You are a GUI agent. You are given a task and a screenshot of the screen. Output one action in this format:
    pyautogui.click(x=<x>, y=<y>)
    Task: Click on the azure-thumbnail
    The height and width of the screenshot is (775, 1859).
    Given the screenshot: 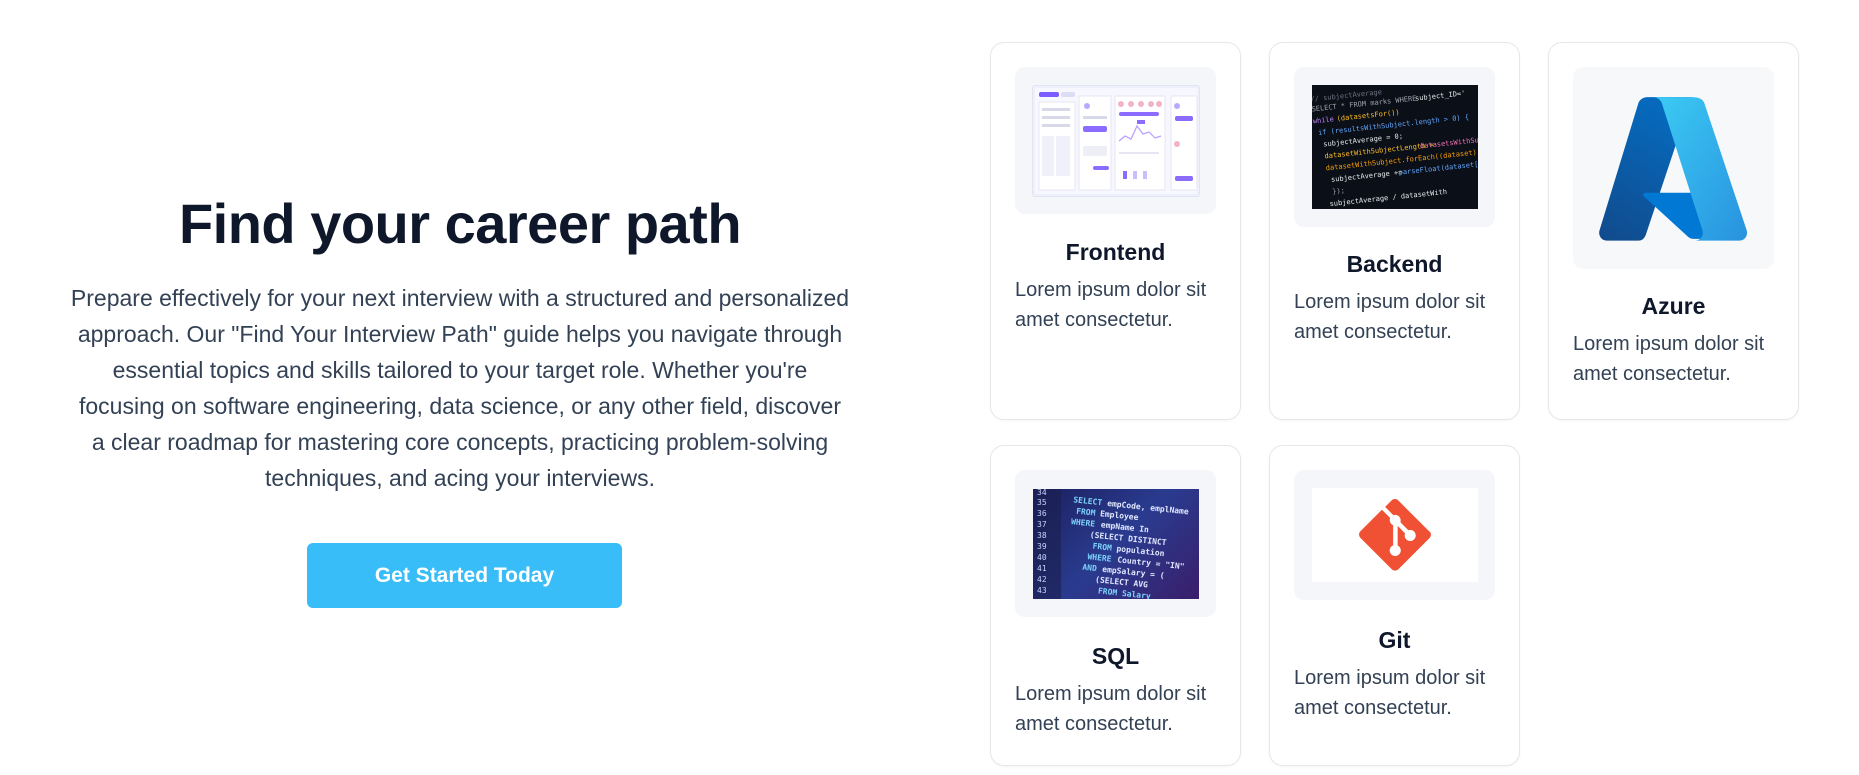 What is the action you would take?
    pyautogui.click(x=1673, y=168)
    